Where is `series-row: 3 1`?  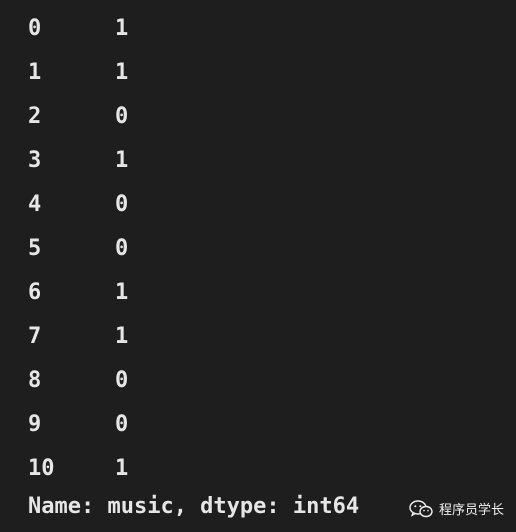 series-row: 3 1 is located at coordinates (78, 160).